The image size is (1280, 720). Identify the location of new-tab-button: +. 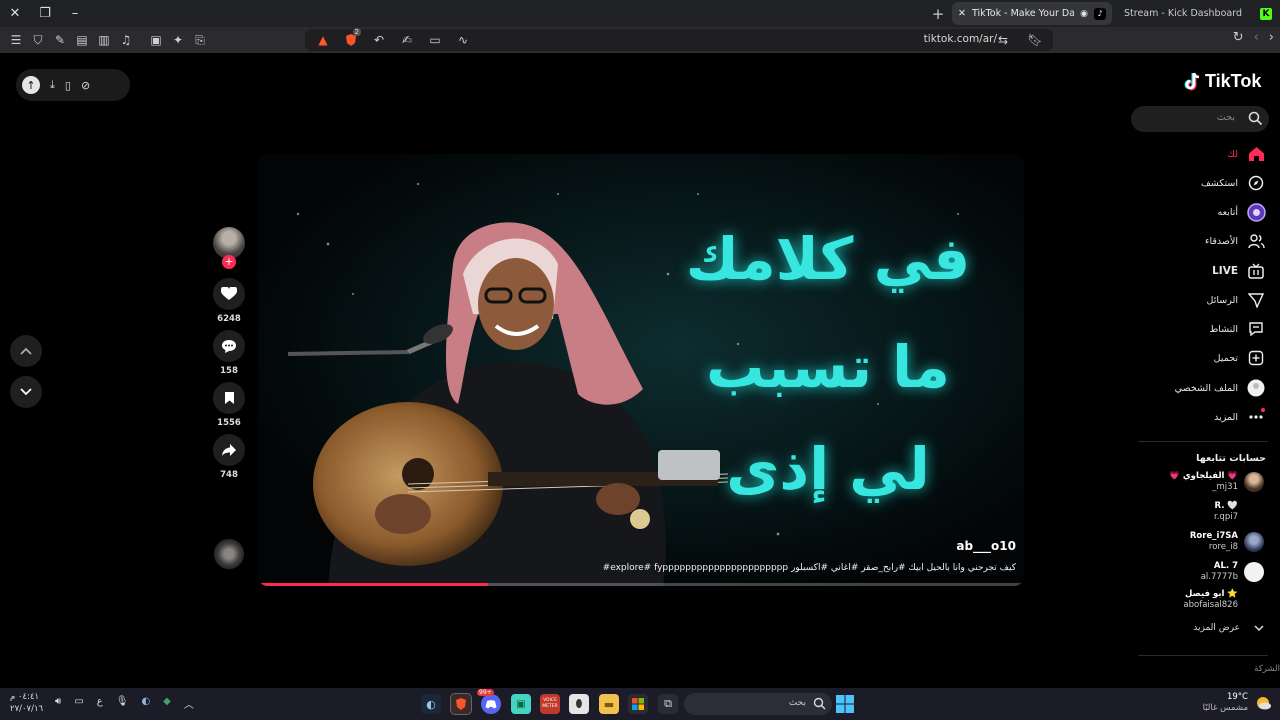
(938, 13).